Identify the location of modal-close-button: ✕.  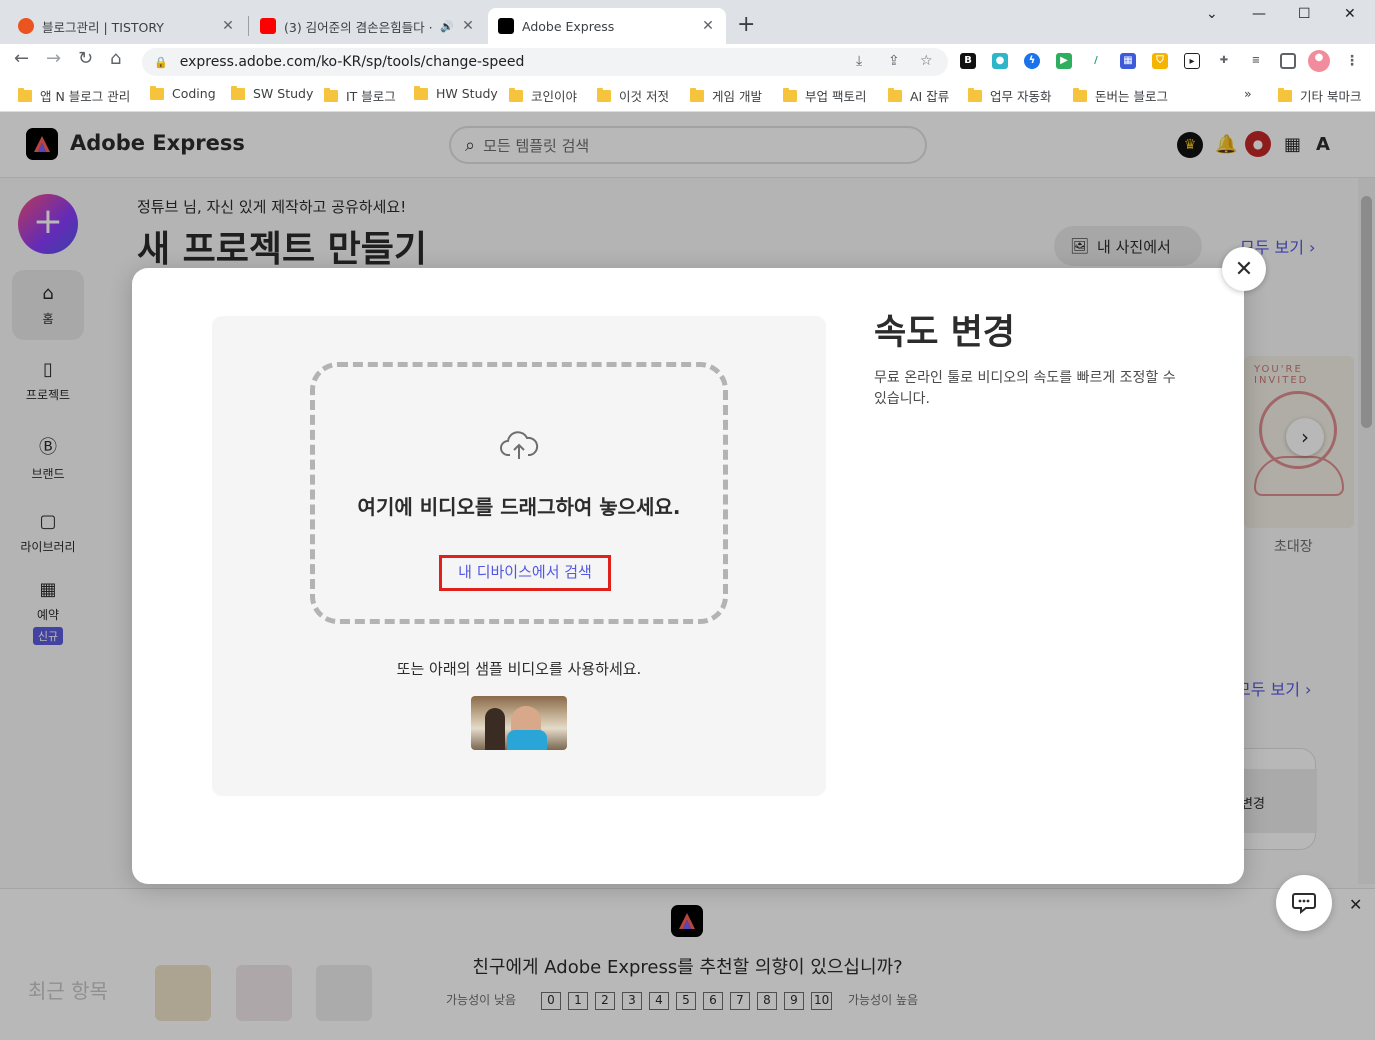
(1244, 269).